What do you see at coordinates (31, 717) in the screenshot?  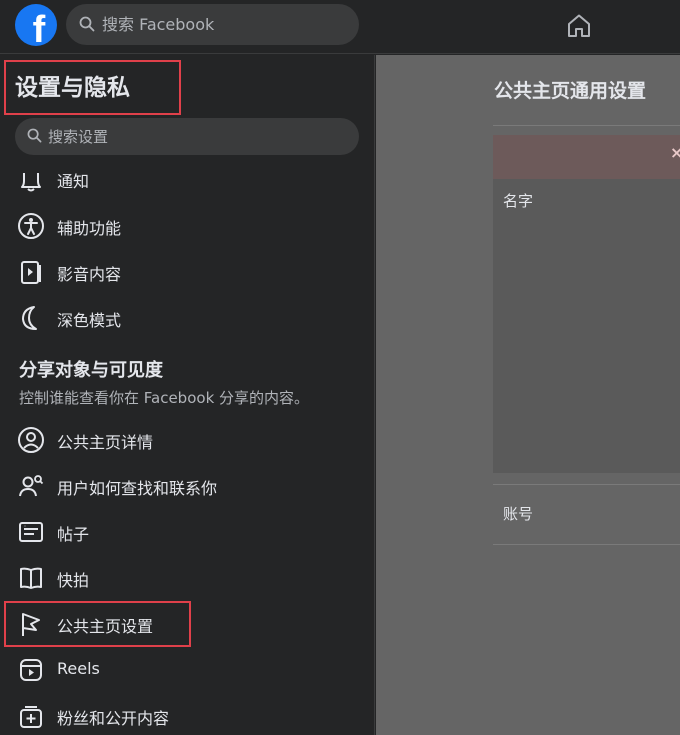 I see `followers-icon` at bounding box center [31, 717].